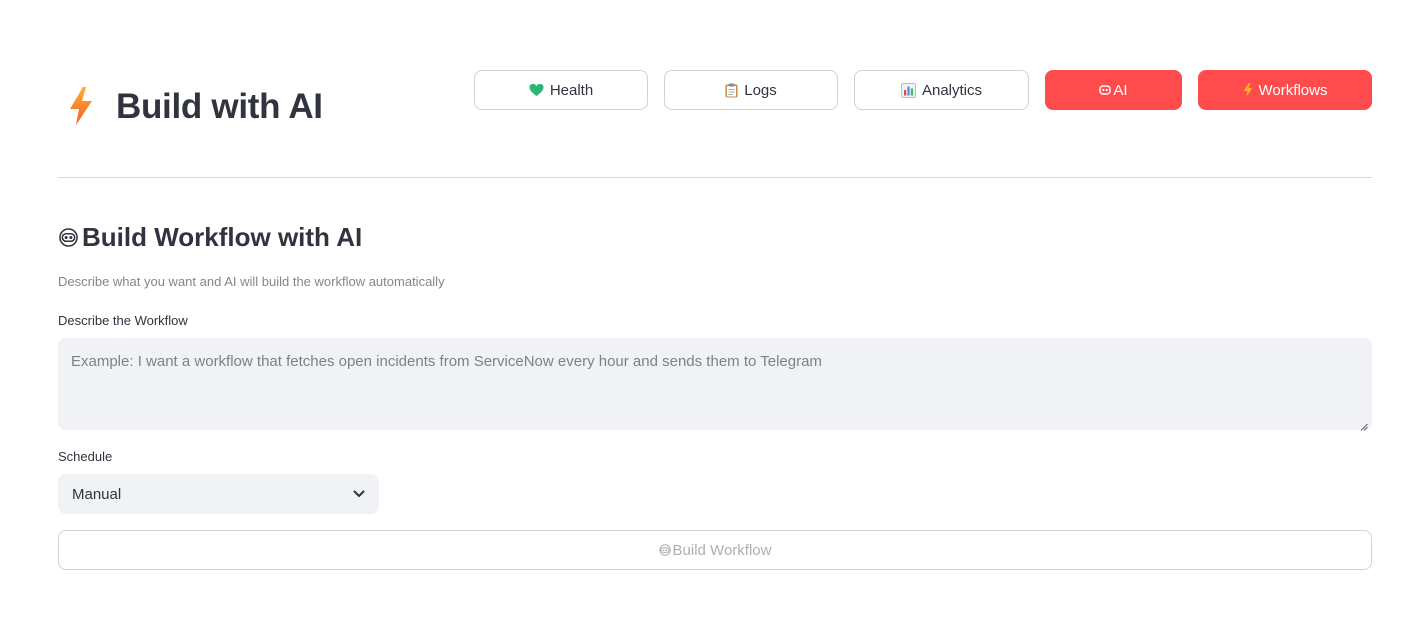  Describe the element at coordinates (731, 90) in the screenshot. I see `clipboard-icon` at that location.